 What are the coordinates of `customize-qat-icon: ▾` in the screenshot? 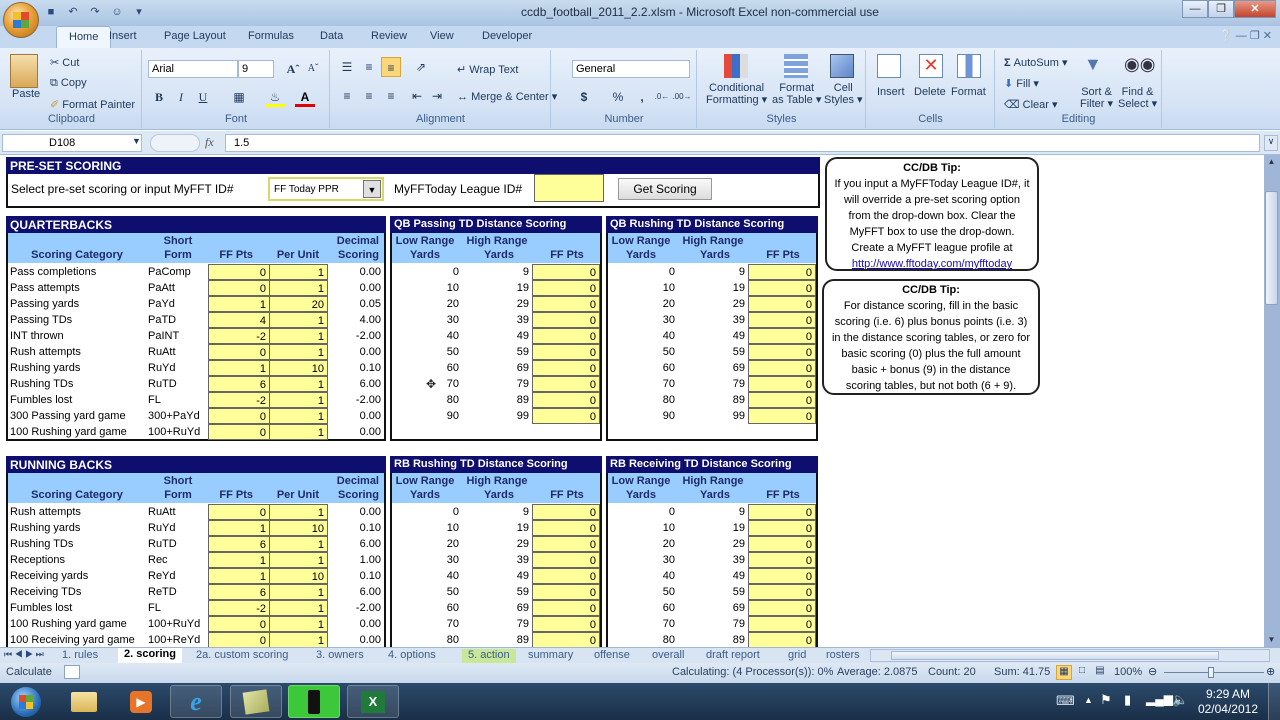 It's located at (139, 12).